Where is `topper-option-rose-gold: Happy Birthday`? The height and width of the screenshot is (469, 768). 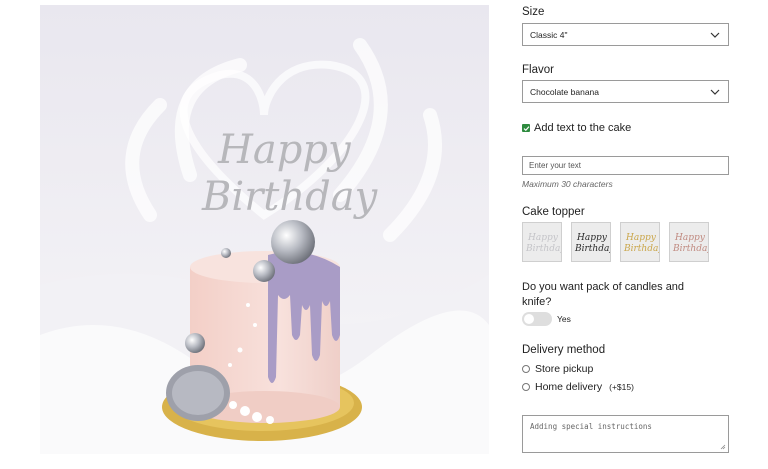
topper-option-rose-gold: Happy Birthday is located at coordinates (691, 242).